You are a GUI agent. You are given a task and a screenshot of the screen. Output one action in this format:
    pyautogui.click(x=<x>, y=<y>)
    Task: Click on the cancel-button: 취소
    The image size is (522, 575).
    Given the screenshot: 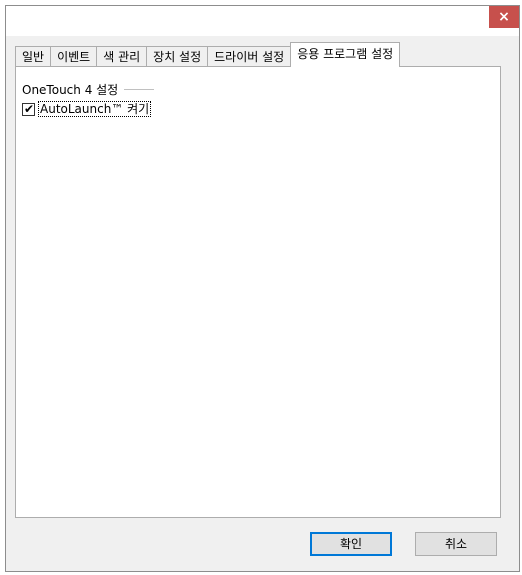 What is the action you would take?
    pyautogui.click(x=456, y=544)
    